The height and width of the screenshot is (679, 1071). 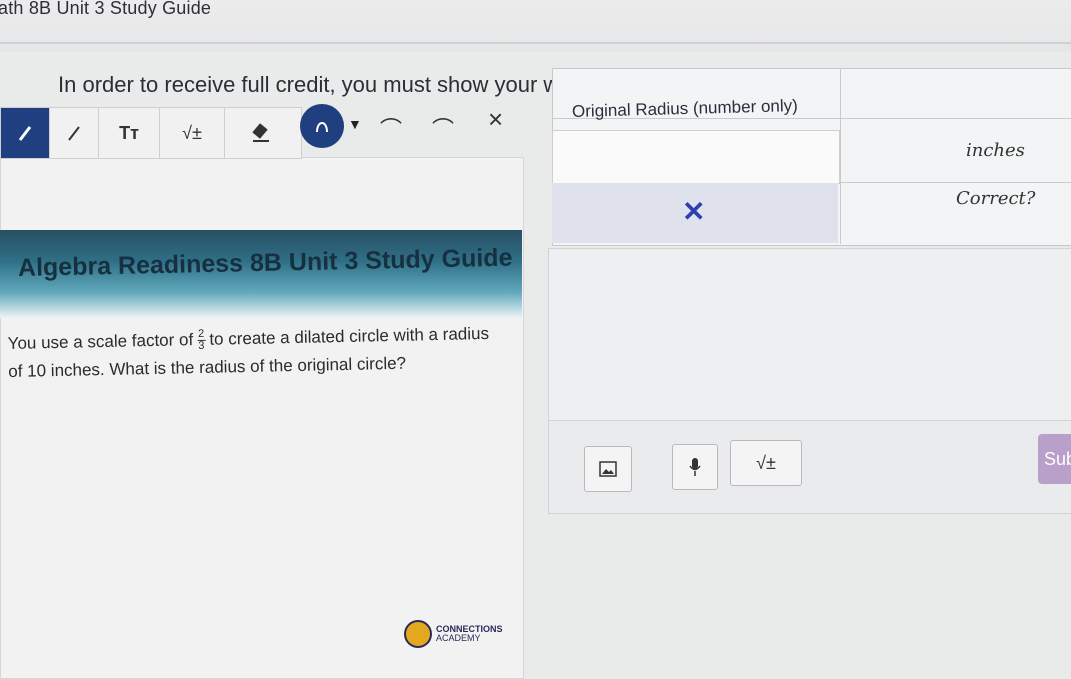 I want to click on pen-icon, so click(x=25, y=133).